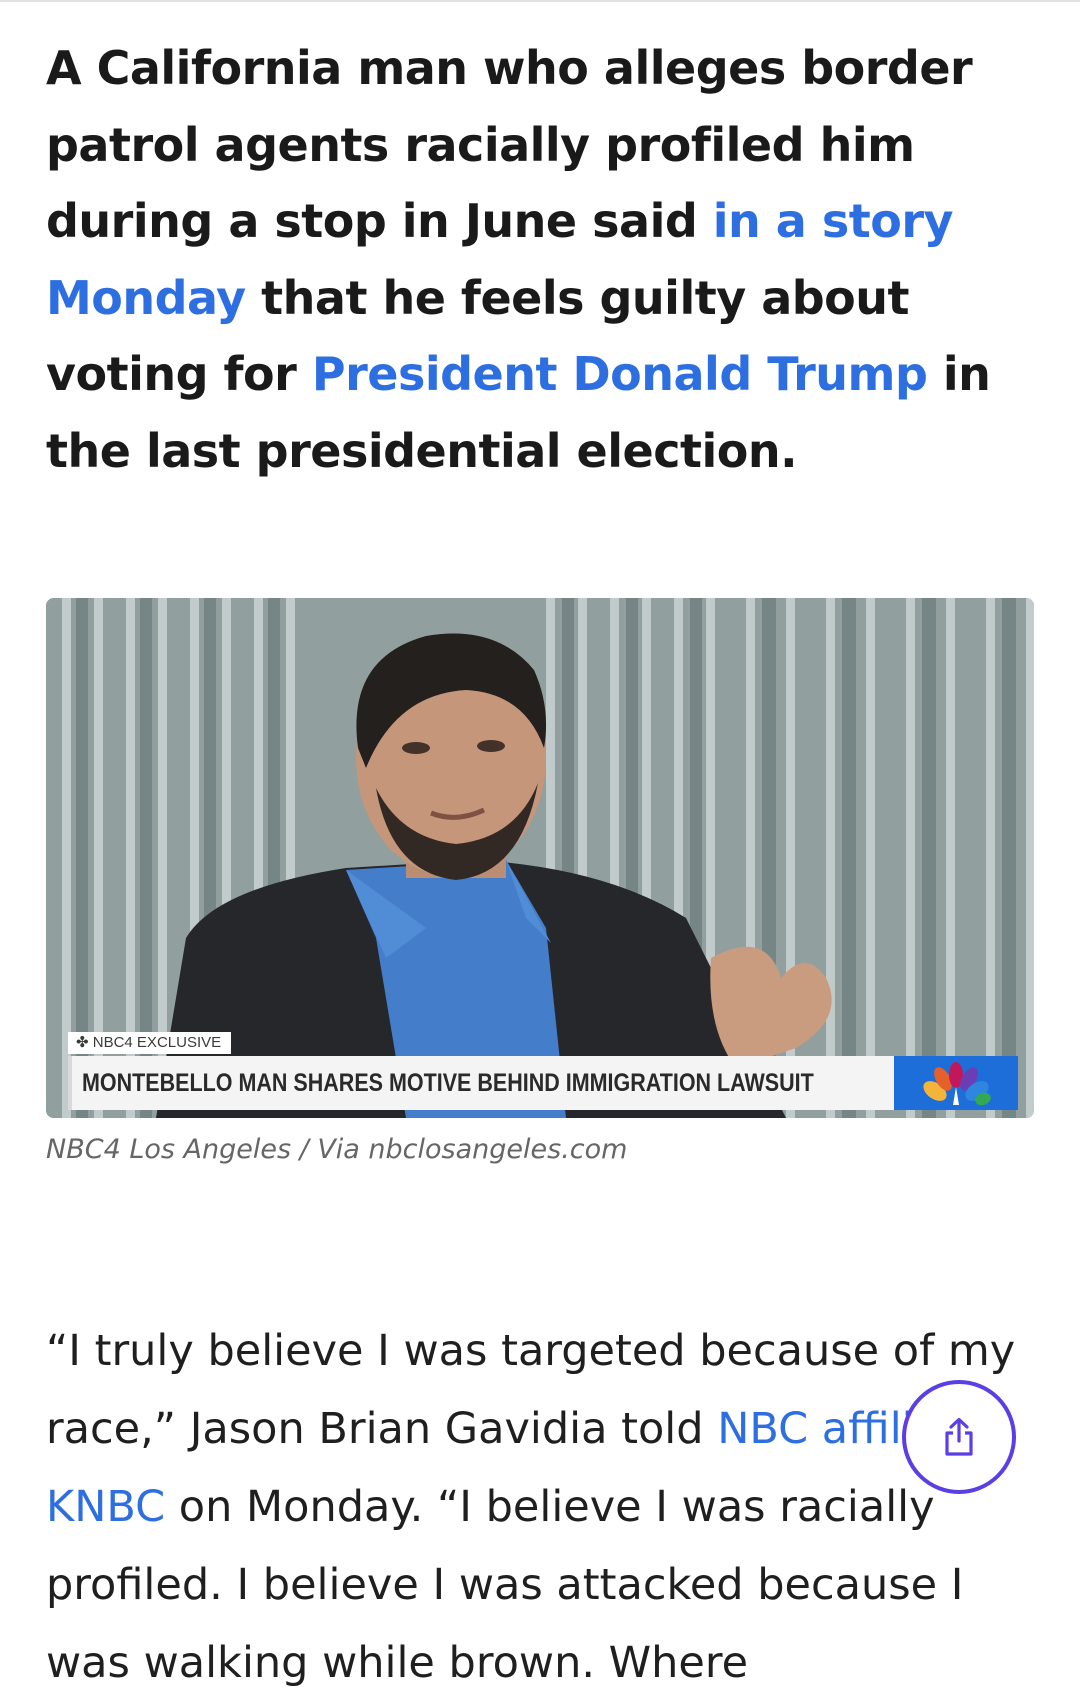 This screenshot has width=1080, height=1702. What do you see at coordinates (337, 1149) in the screenshot?
I see `image-caption: NBC4 Los Angeles / Via nbclosangeles.com` at bounding box center [337, 1149].